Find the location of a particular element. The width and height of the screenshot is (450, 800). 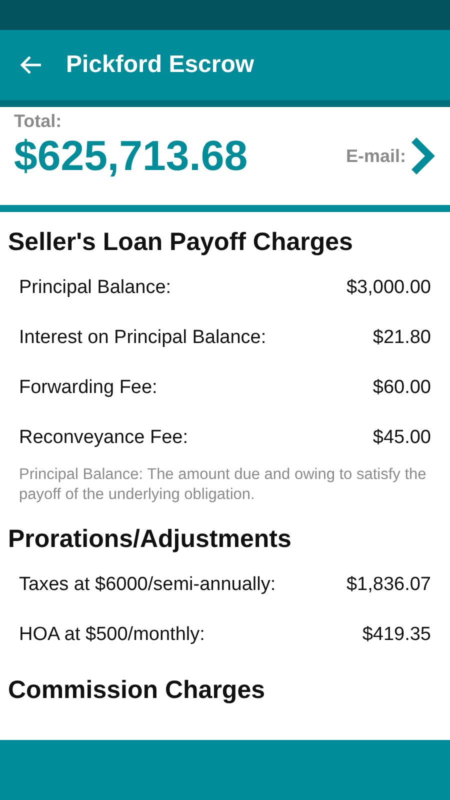

section-heading: Seller's Loan Payoff Charges is located at coordinates (180, 242).